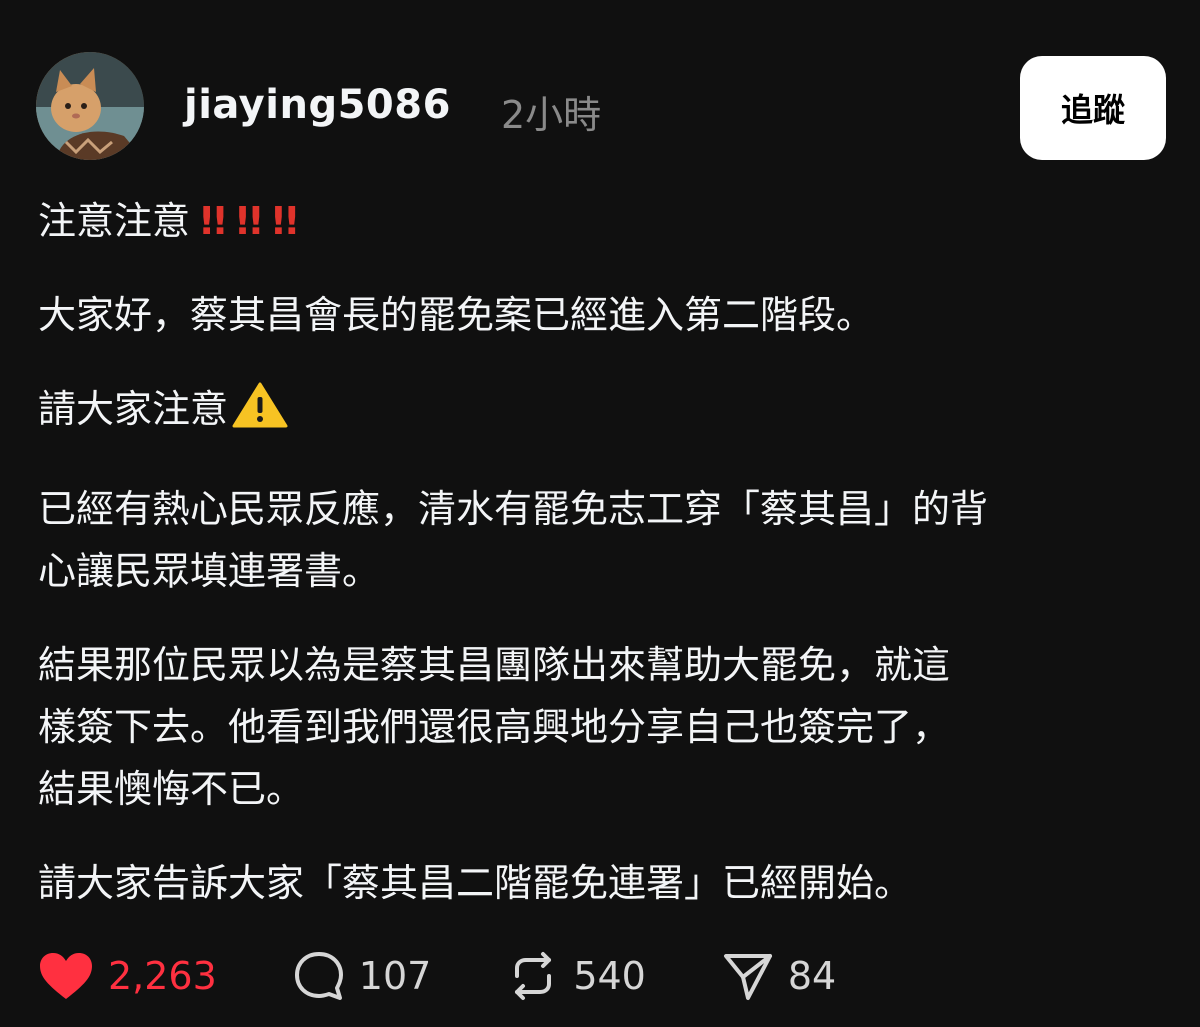 The height and width of the screenshot is (1027, 1200). Describe the element at coordinates (533, 976) in the screenshot. I see `repost-icon` at that location.